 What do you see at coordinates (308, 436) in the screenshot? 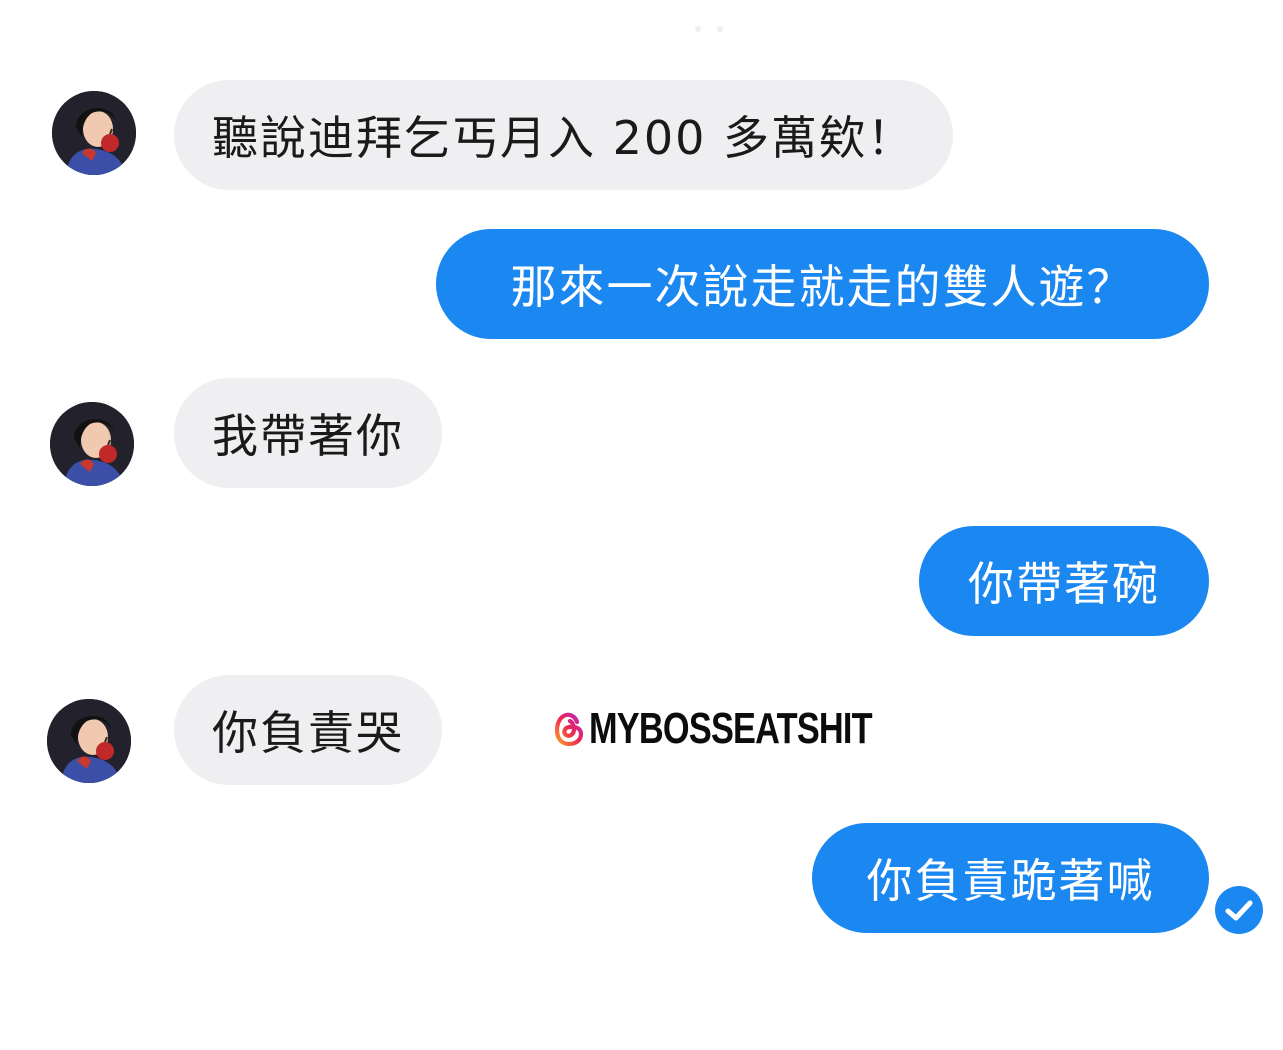
I see `message-text: 我帶著你` at bounding box center [308, 436].